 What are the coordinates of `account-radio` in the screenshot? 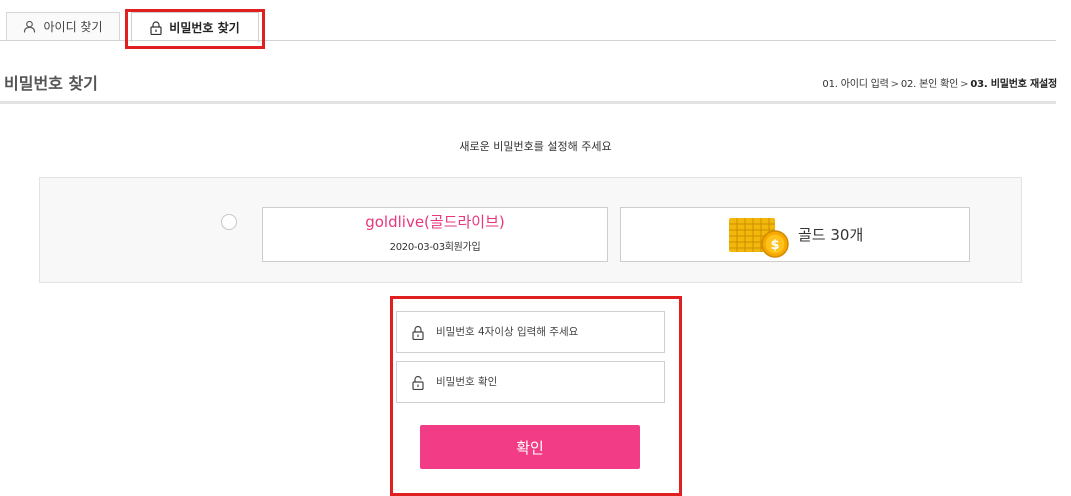 It's located at (229, 222).